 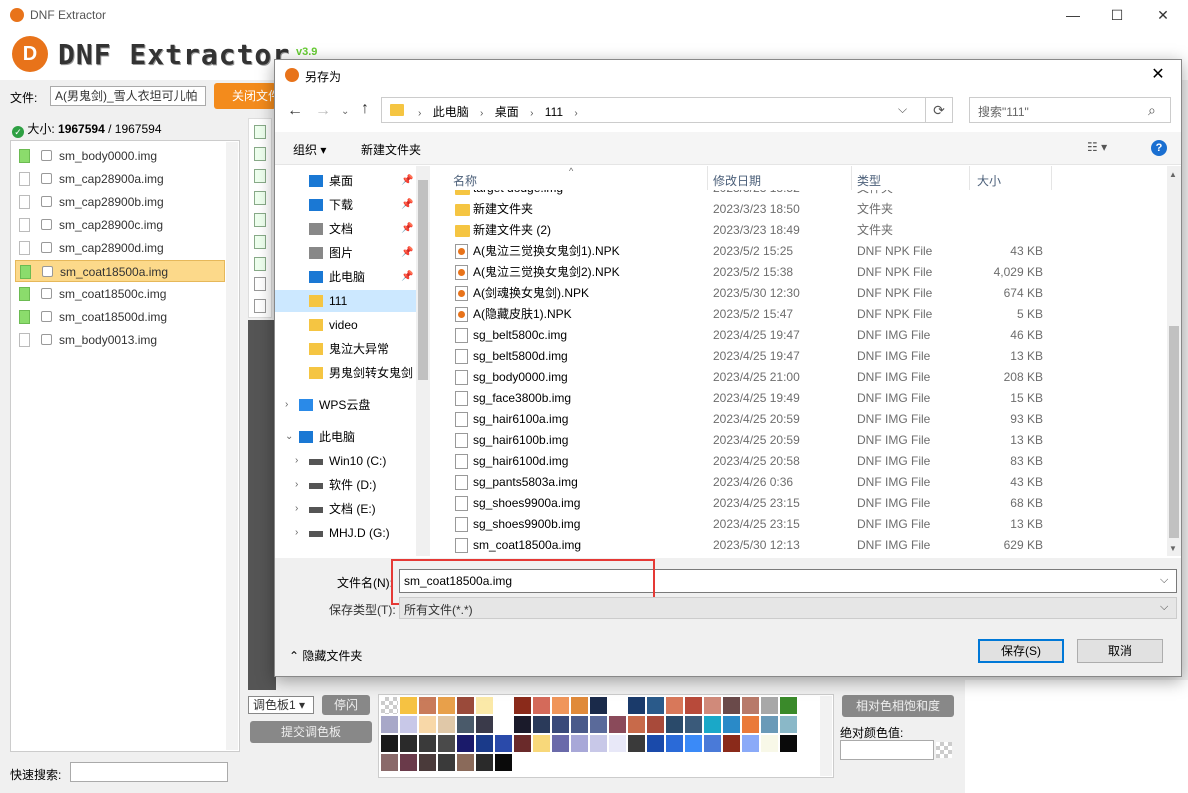 I want to click on breadcrumb-111: 111, so click(x=554, y=112).